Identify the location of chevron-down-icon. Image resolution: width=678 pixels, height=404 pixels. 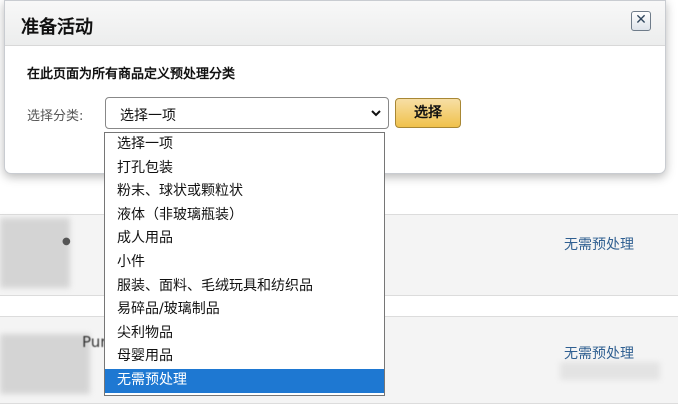
(376, 113).